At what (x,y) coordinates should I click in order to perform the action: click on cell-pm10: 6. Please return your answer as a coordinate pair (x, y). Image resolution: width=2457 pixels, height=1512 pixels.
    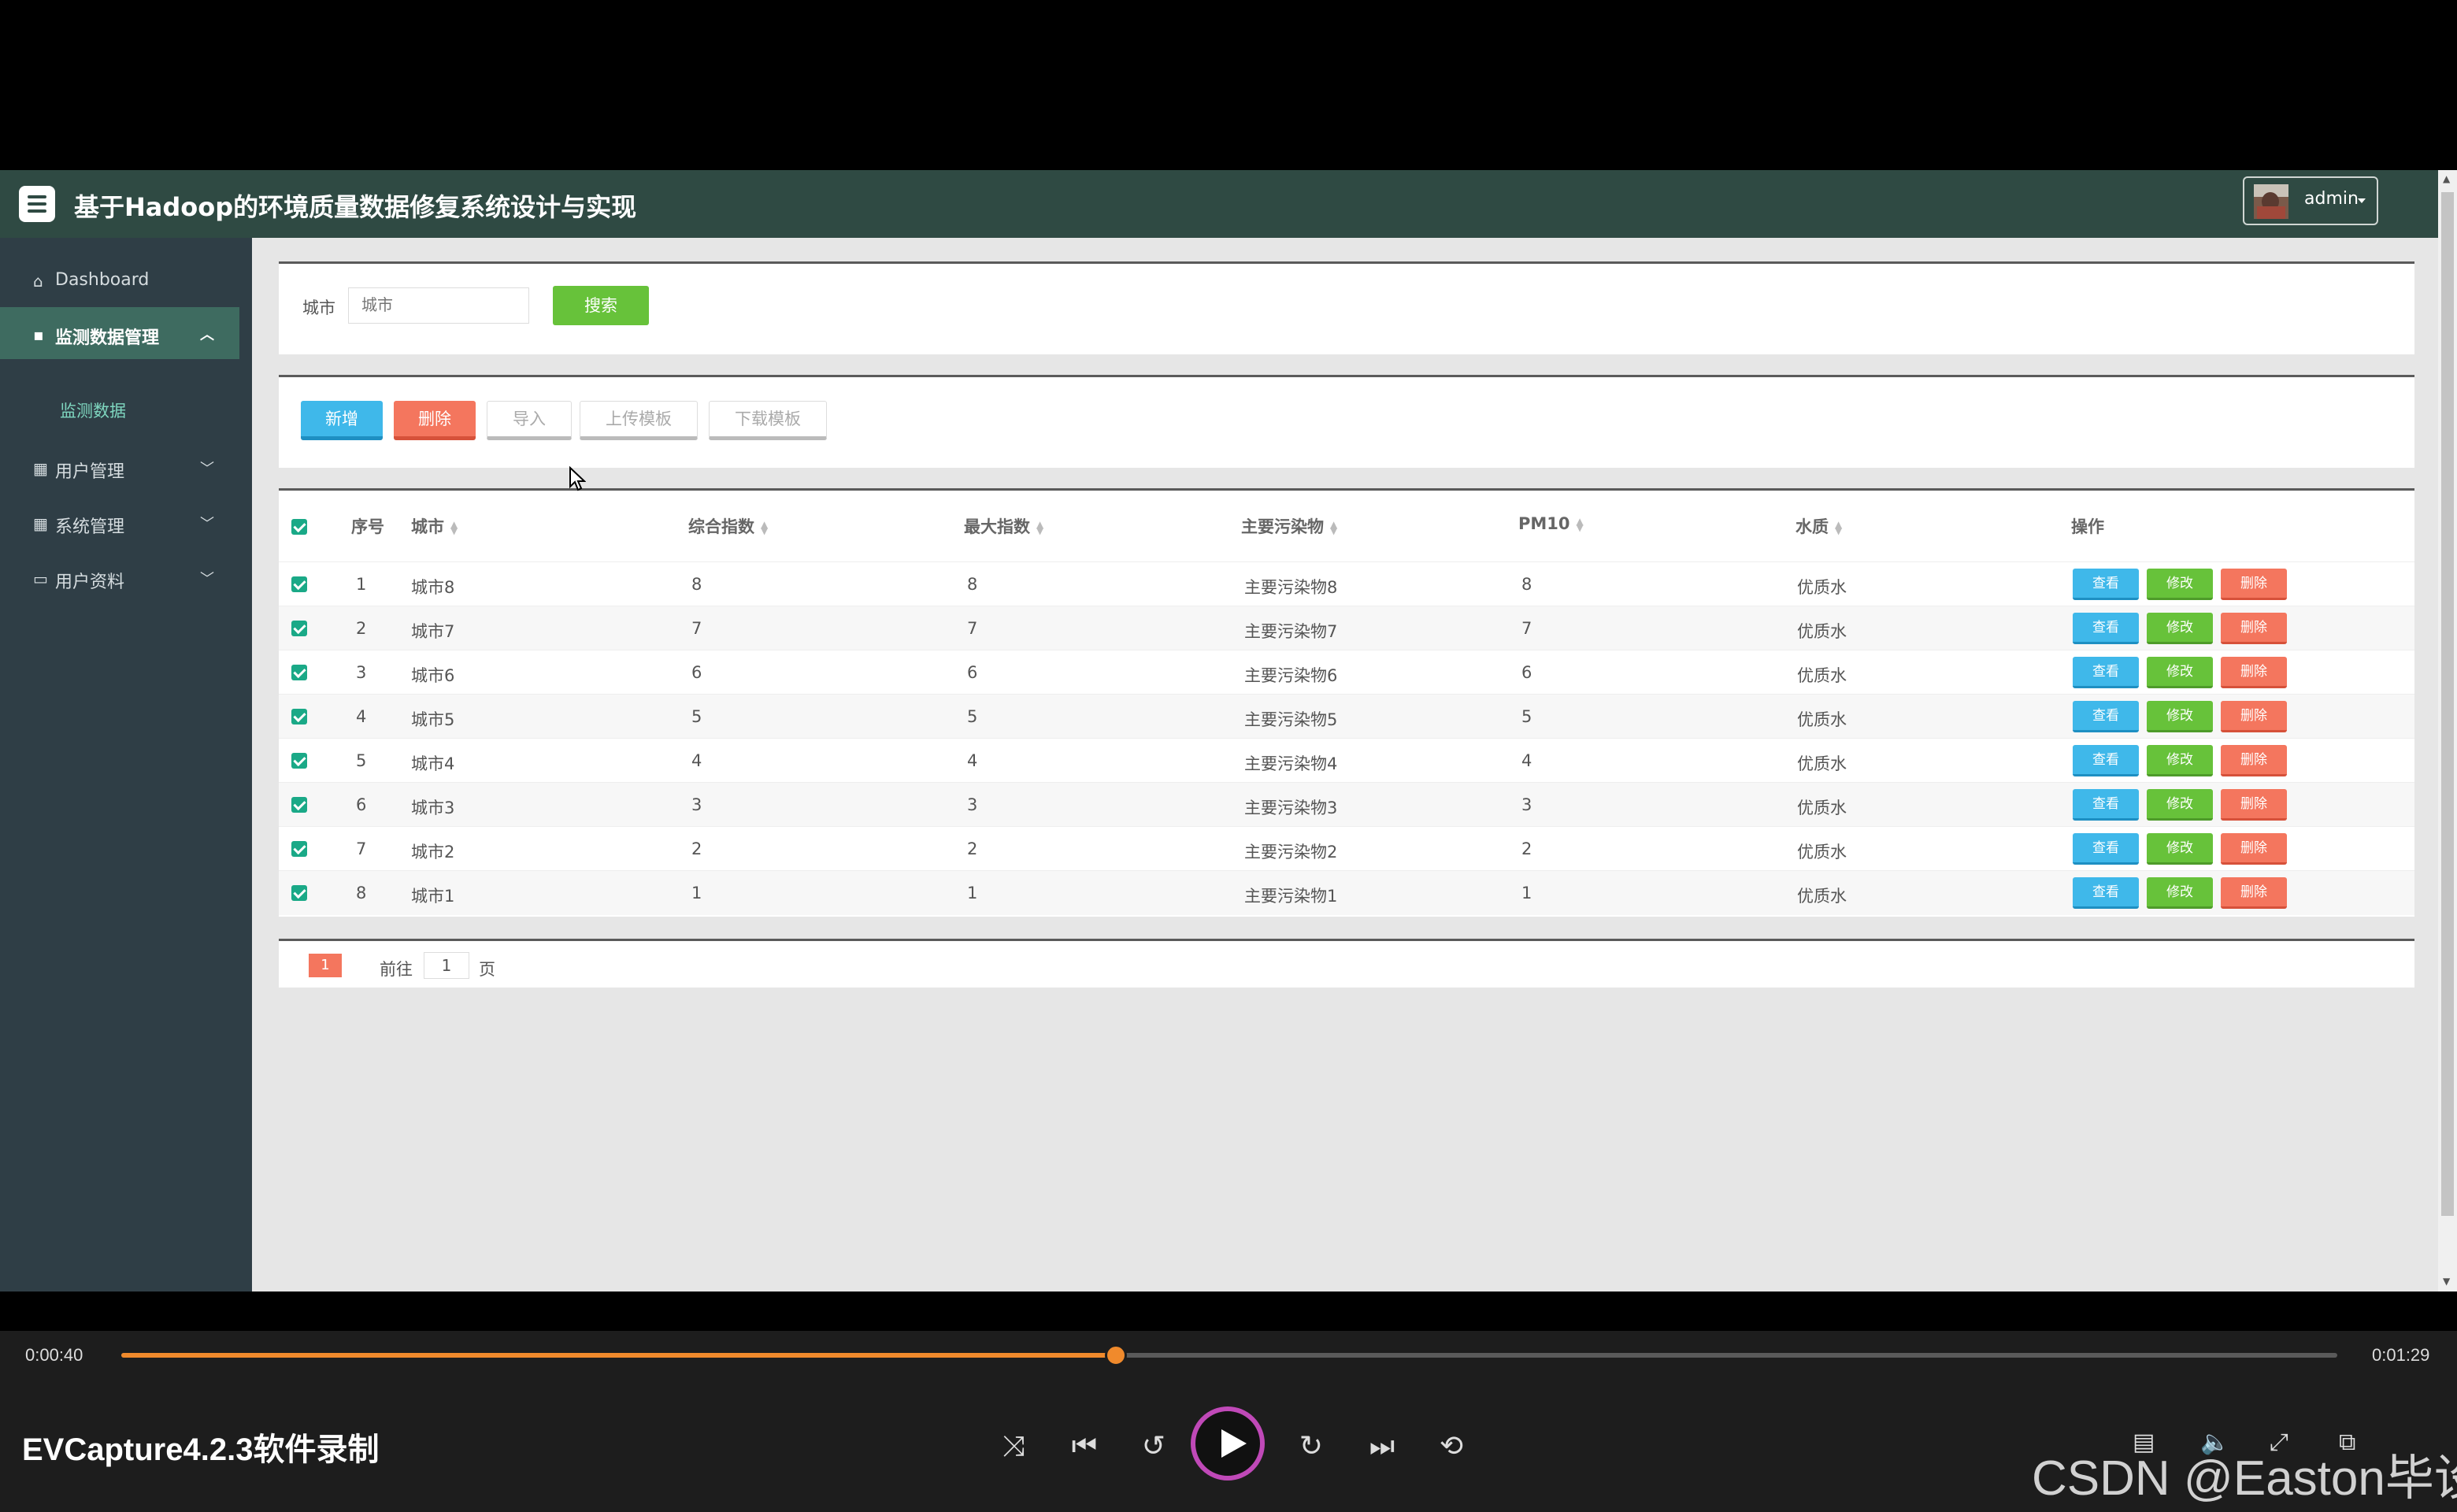
    Looking at the image, I should click on (1526, 672).